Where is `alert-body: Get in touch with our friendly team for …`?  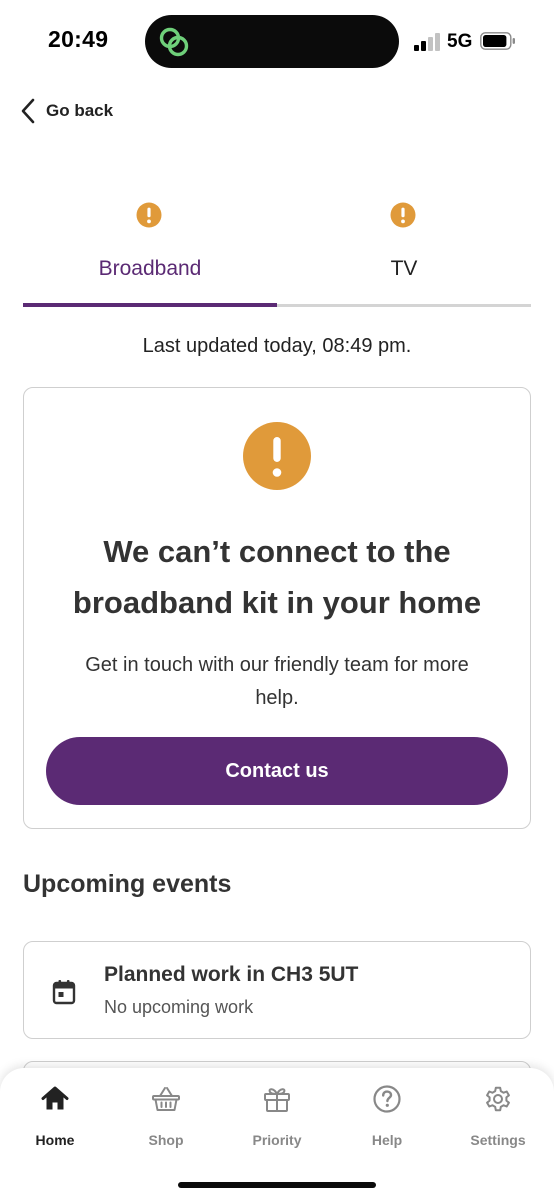 alert-body: Get in touch with our friendly team for … is located at coordinates (277, 682).